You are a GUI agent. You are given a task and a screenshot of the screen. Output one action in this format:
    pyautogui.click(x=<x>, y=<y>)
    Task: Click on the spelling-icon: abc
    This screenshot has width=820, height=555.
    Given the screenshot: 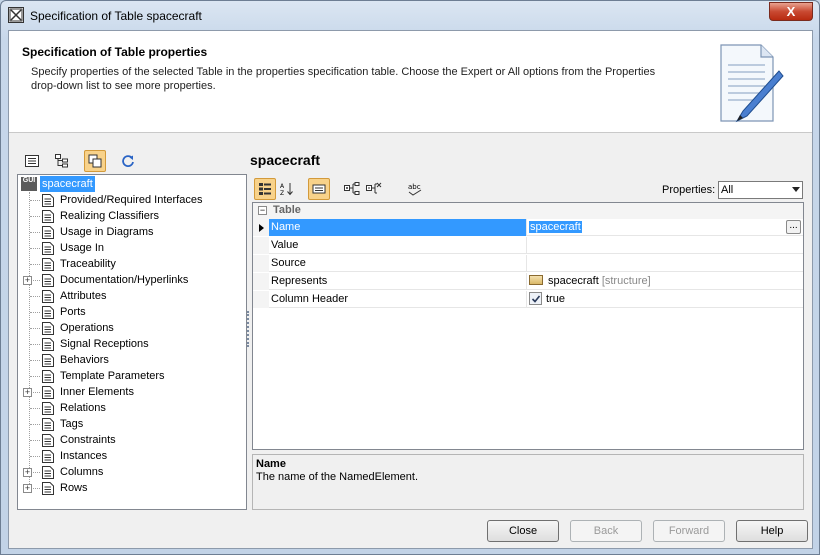 What is the action you would take?
    pyautogui.click(x=415, y=189)
    